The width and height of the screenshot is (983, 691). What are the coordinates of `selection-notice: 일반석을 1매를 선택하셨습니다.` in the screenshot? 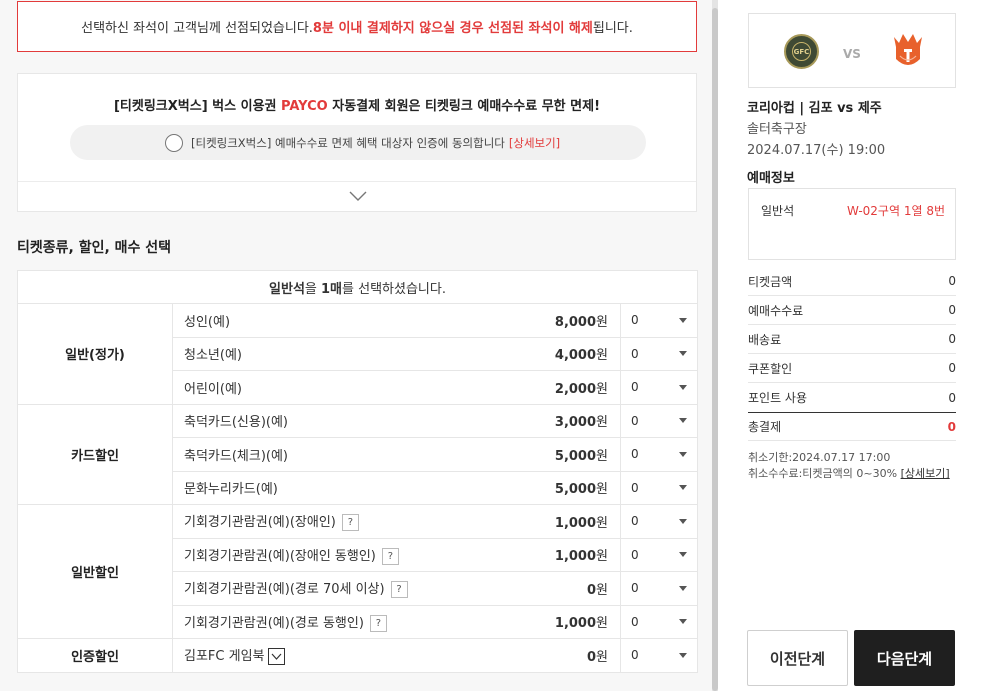 It's located at (357, 287).